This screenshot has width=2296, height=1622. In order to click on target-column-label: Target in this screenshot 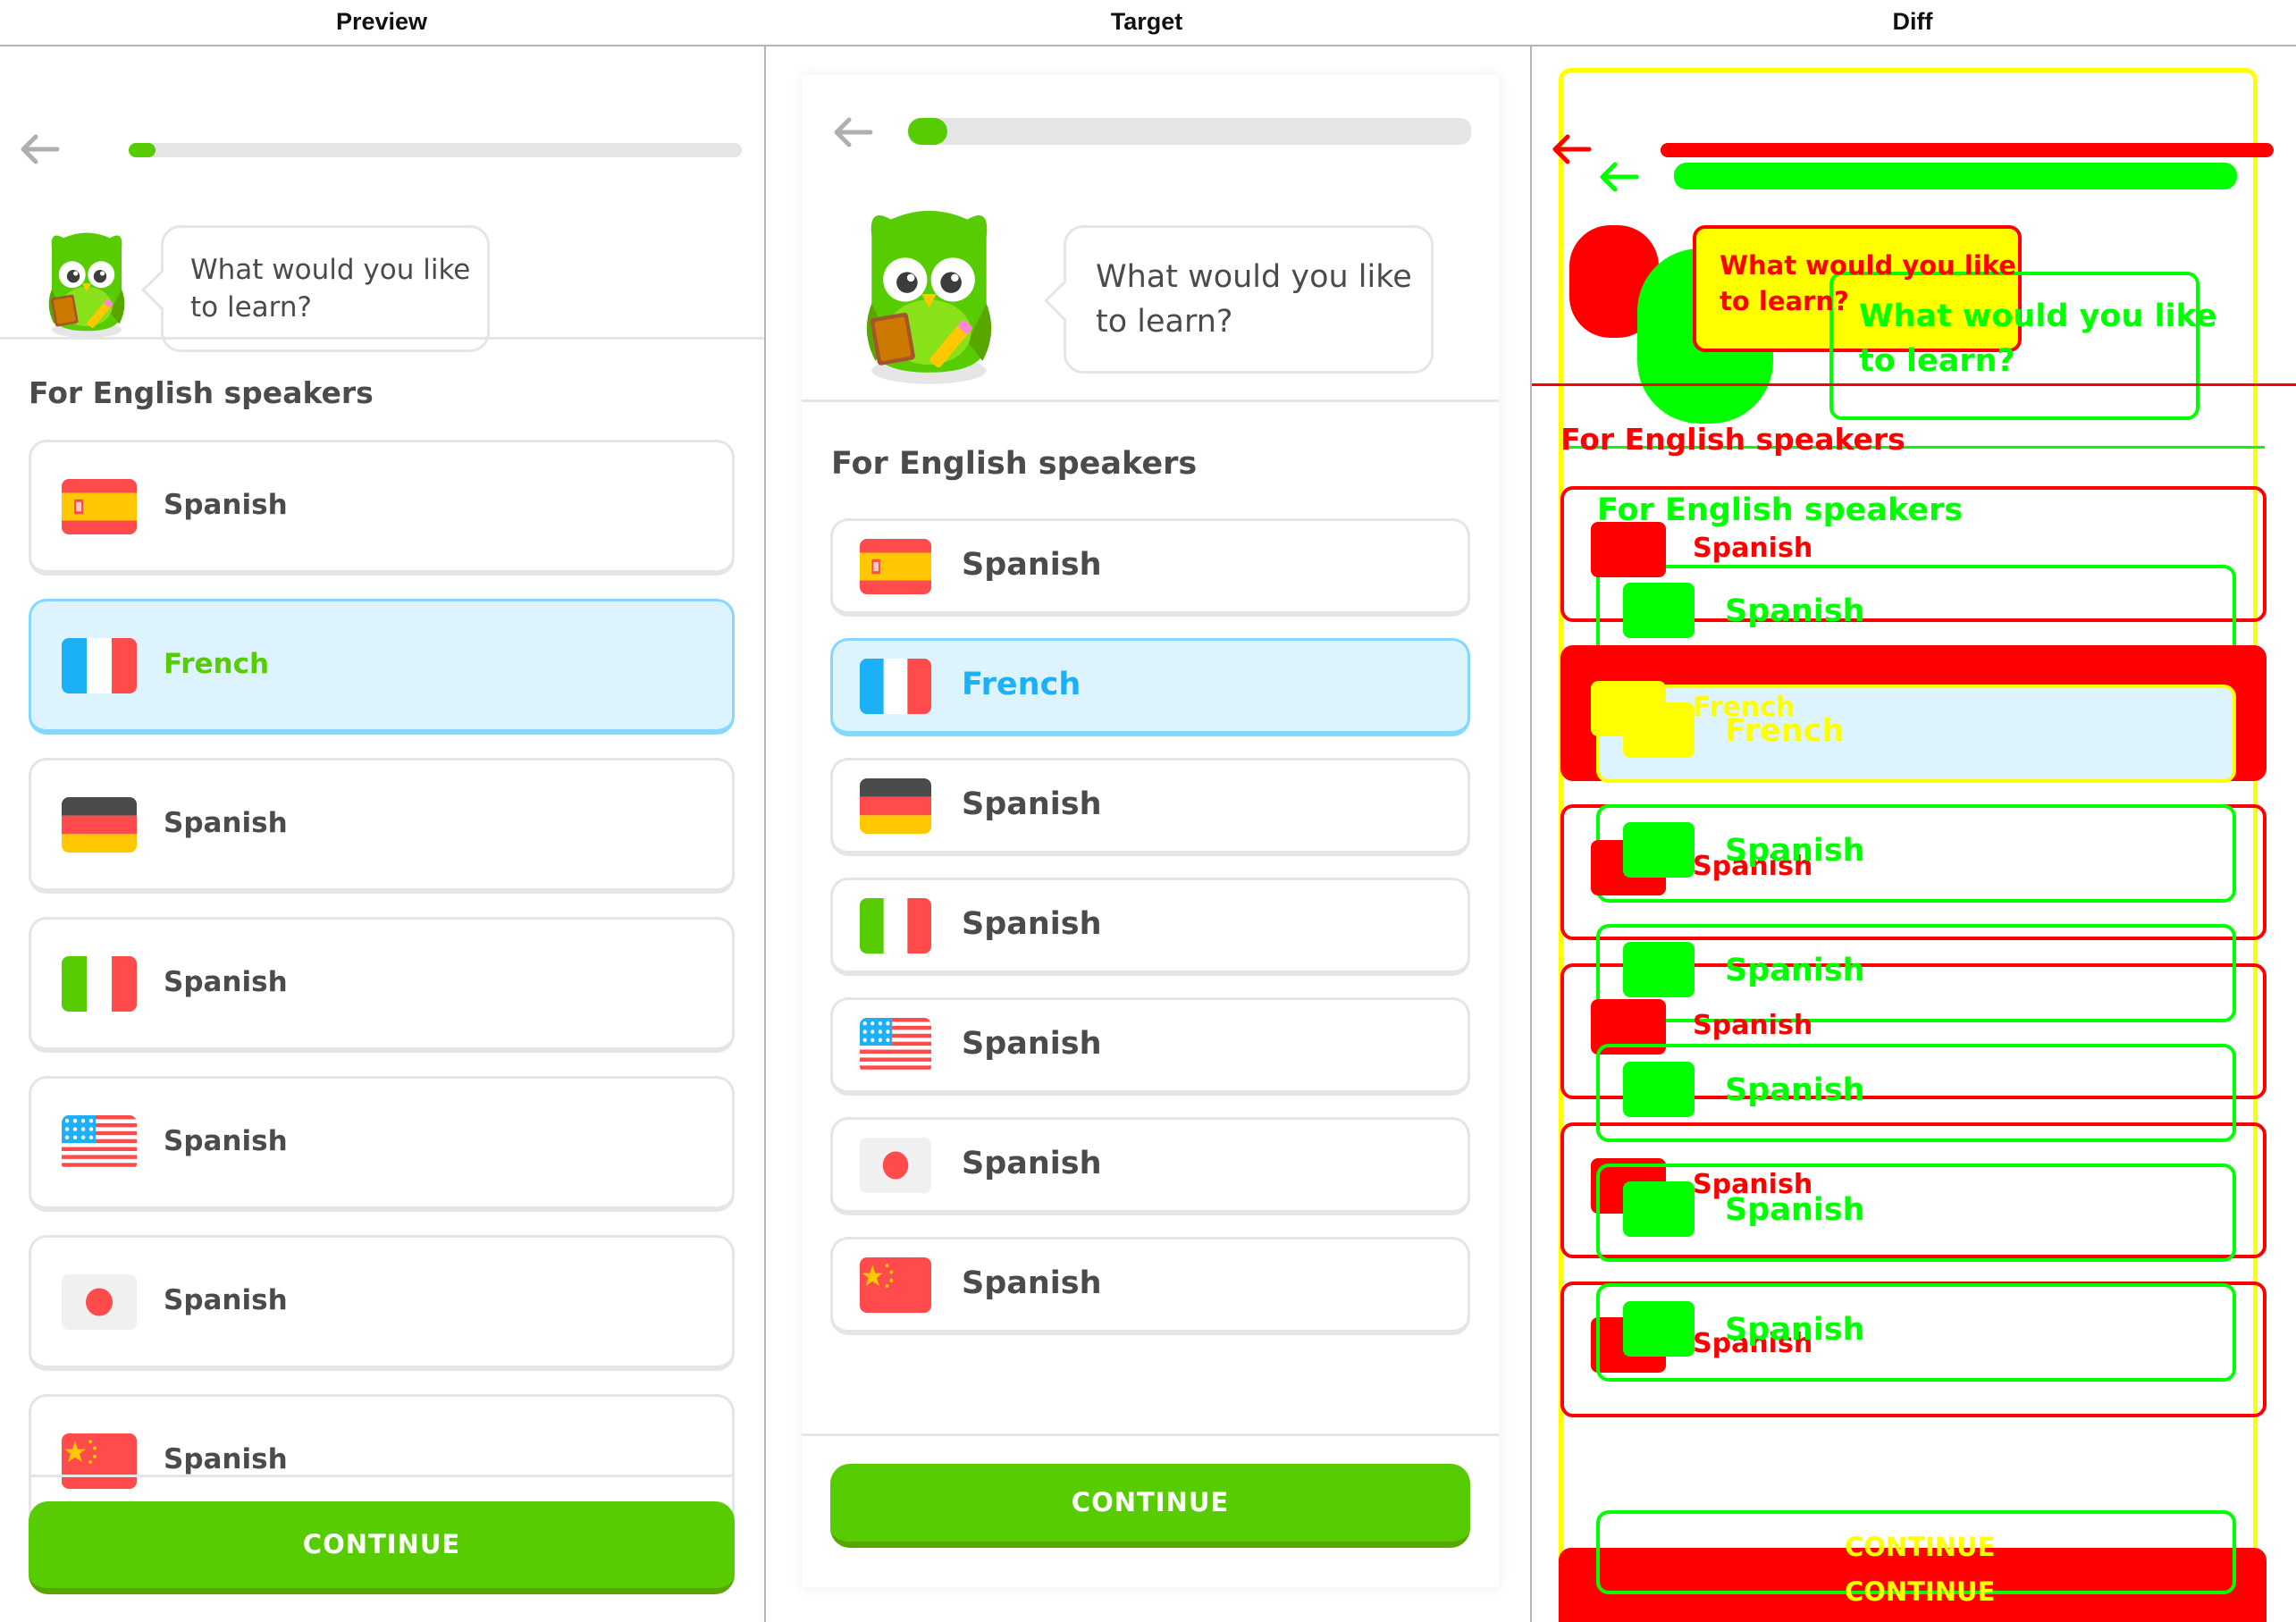, I will do `click(1146, 21)`.